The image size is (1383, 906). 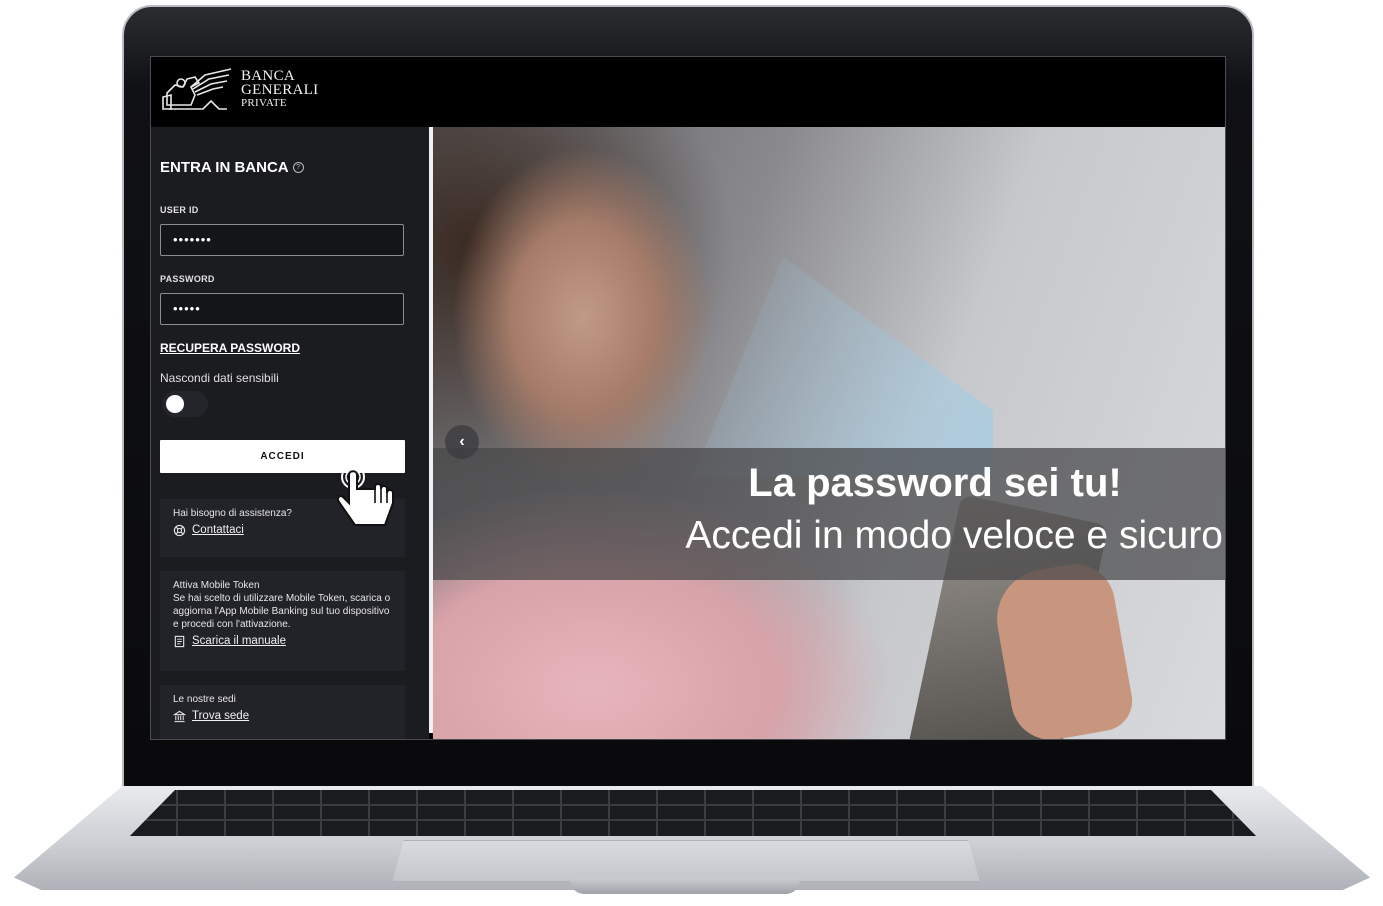 I want to click on mobile-token-title: Attiva Mobile Token, so click(x=216, y=585).